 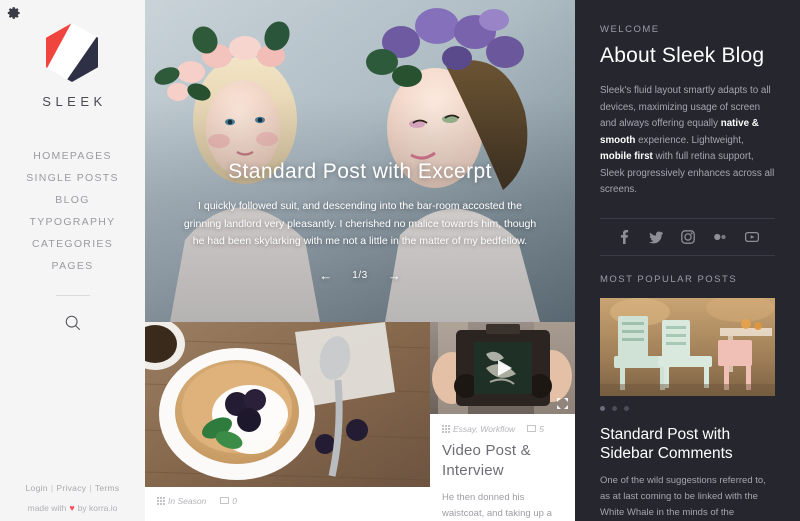 I want to click on footer-link-terms: Terms, so click(x=107, y=488).